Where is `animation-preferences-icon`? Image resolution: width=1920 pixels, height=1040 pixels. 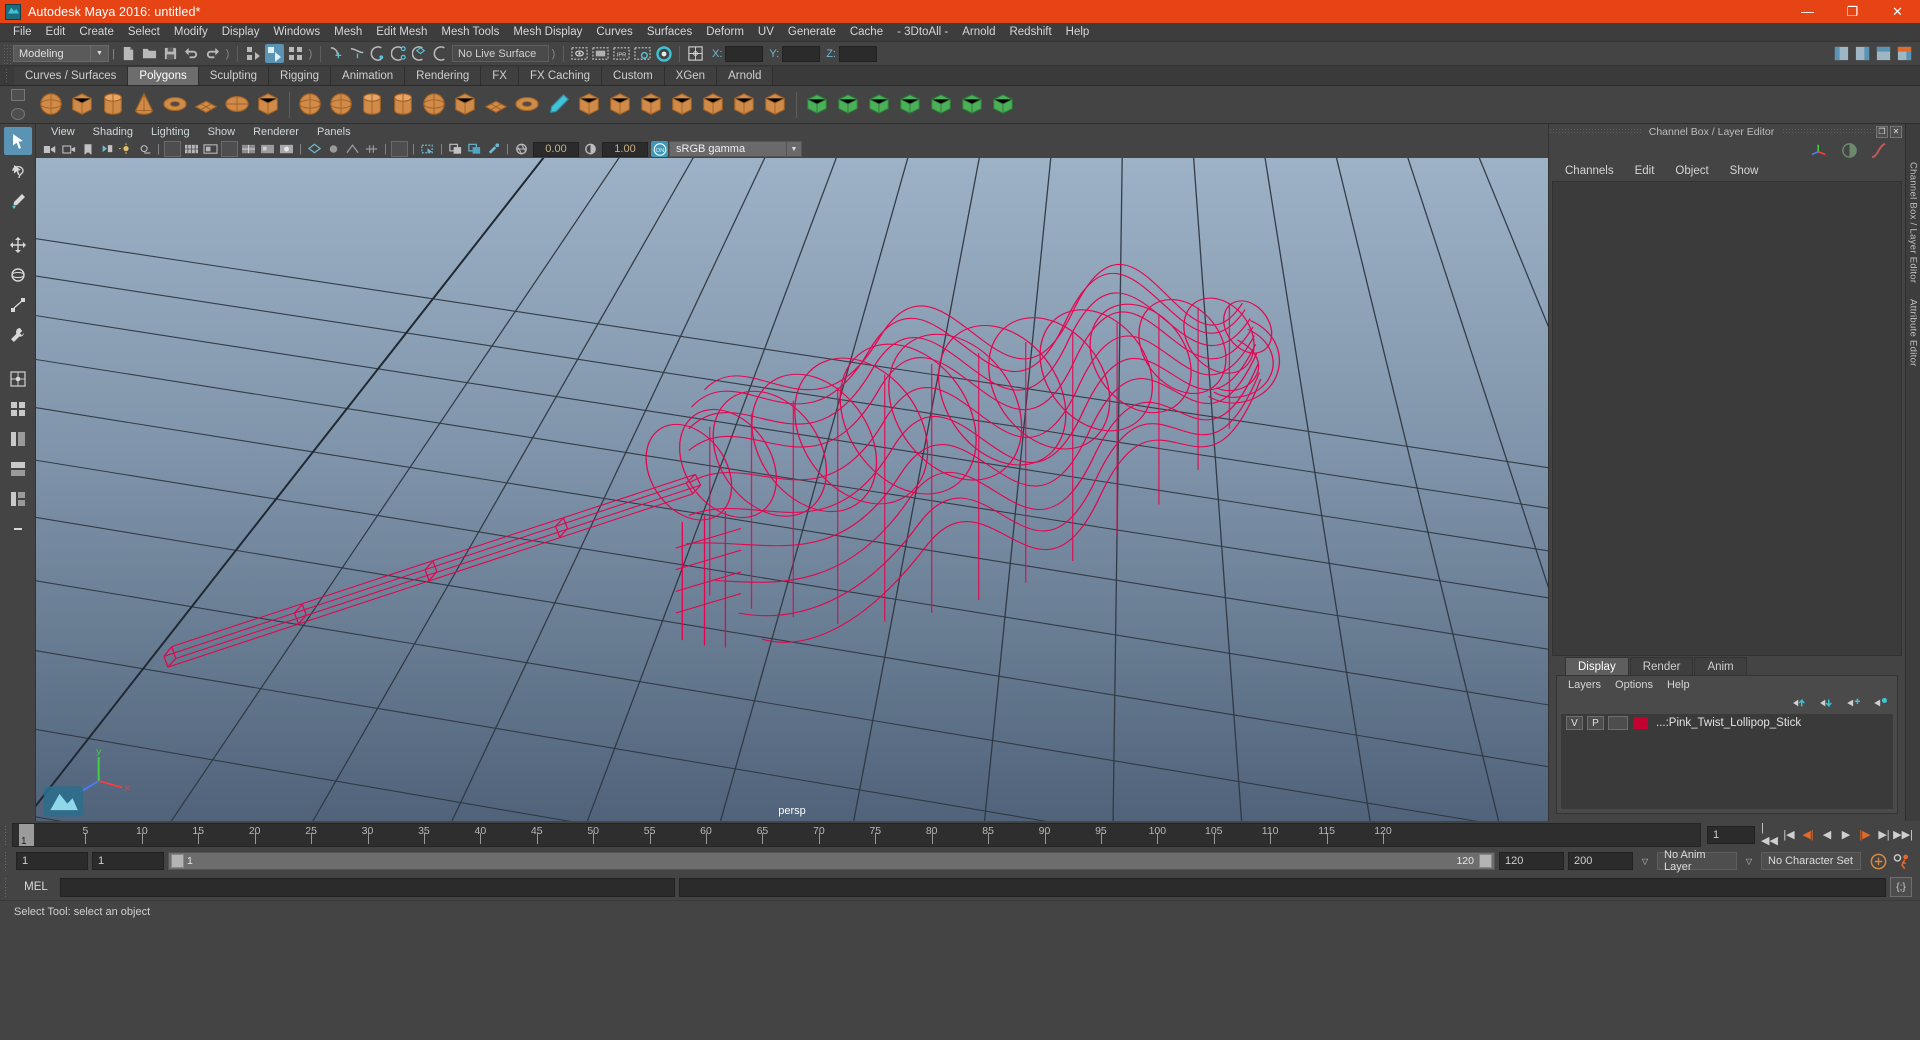 animation-preferences-icon is located at coordinates (1902, 861).